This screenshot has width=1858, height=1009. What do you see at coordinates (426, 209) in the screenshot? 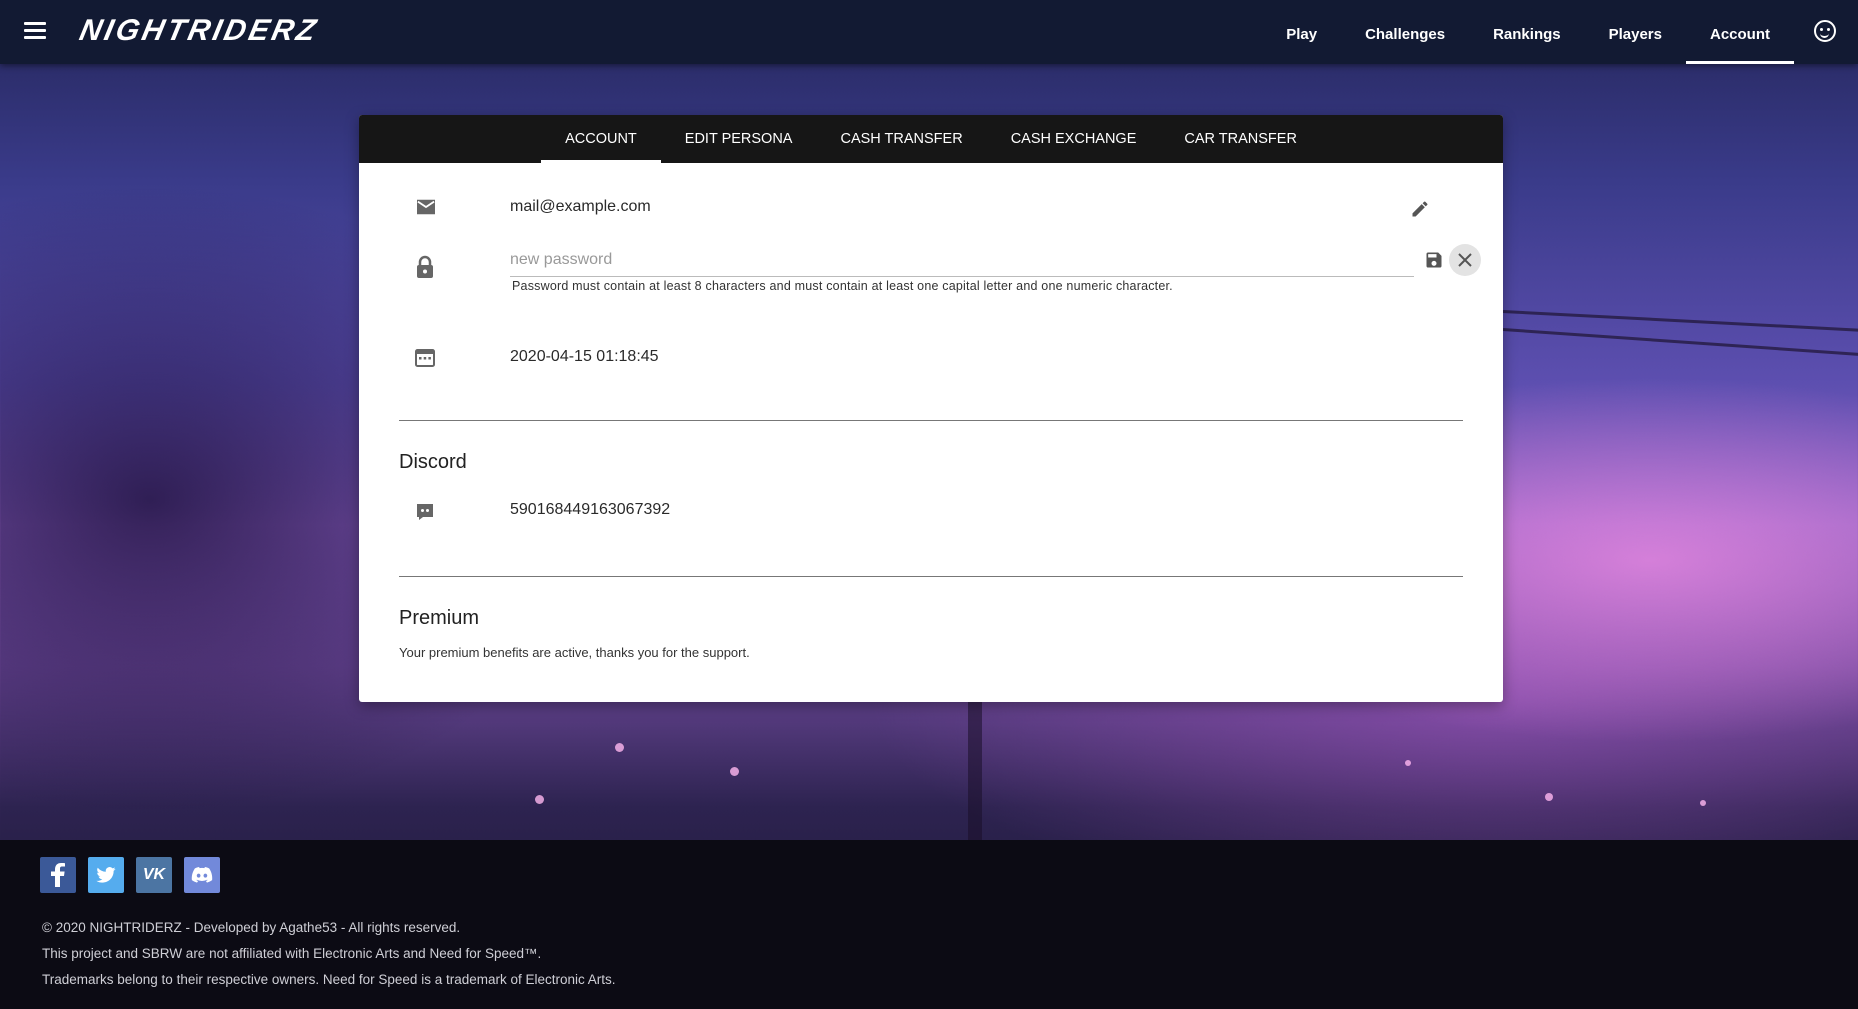
I see `mail-icon` at bounding box center [426, 209].